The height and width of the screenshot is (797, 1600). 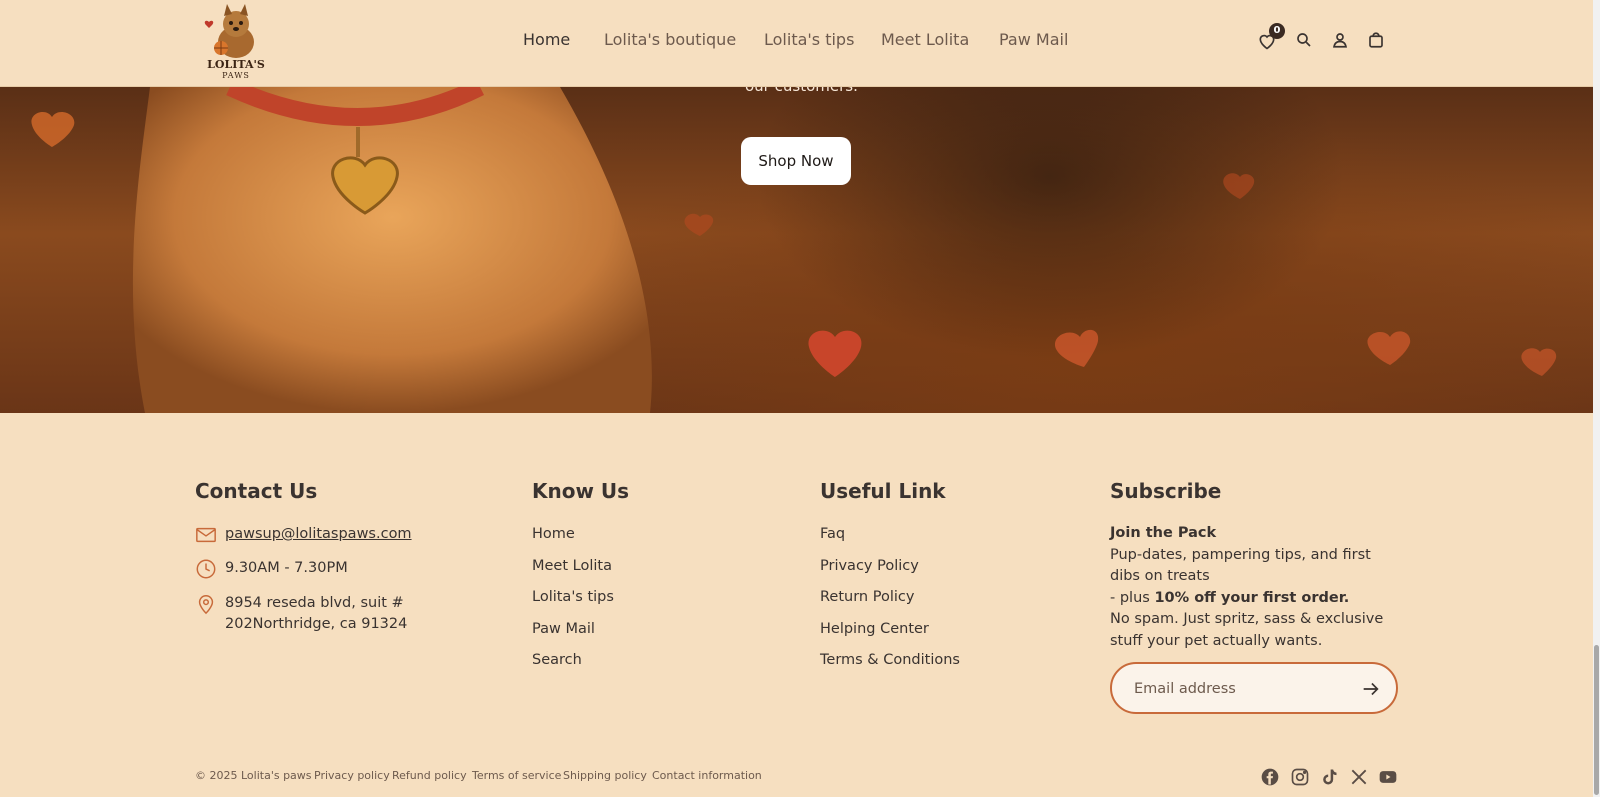 What do you see at coordinates (801, 91) in the screenshot?
I see `hero-text-fragment: our customers.` at bounding box center [801, 91].